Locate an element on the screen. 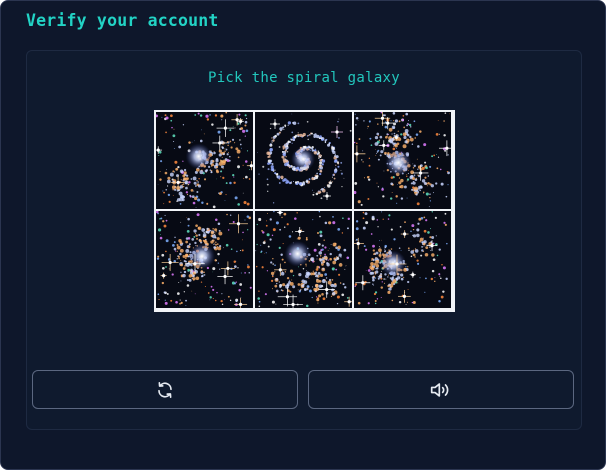 This screenshot has width=606, height=470. refresh-button is located at coordinates (165, 389).